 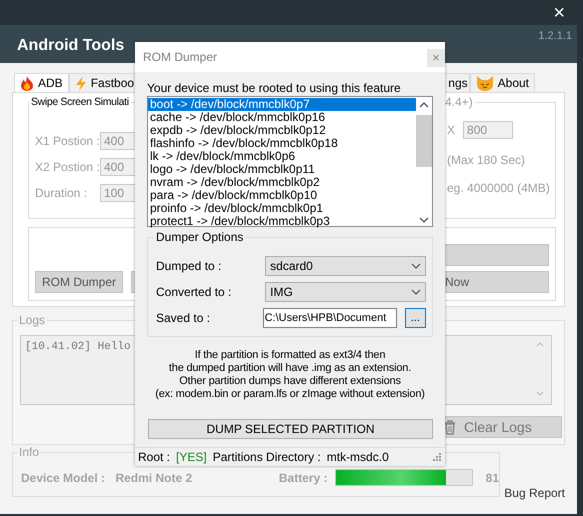 What do you see at coordinates (29, 452) in the screenshot?
I see `group-legend: Info` at bounding box center [29, 452].